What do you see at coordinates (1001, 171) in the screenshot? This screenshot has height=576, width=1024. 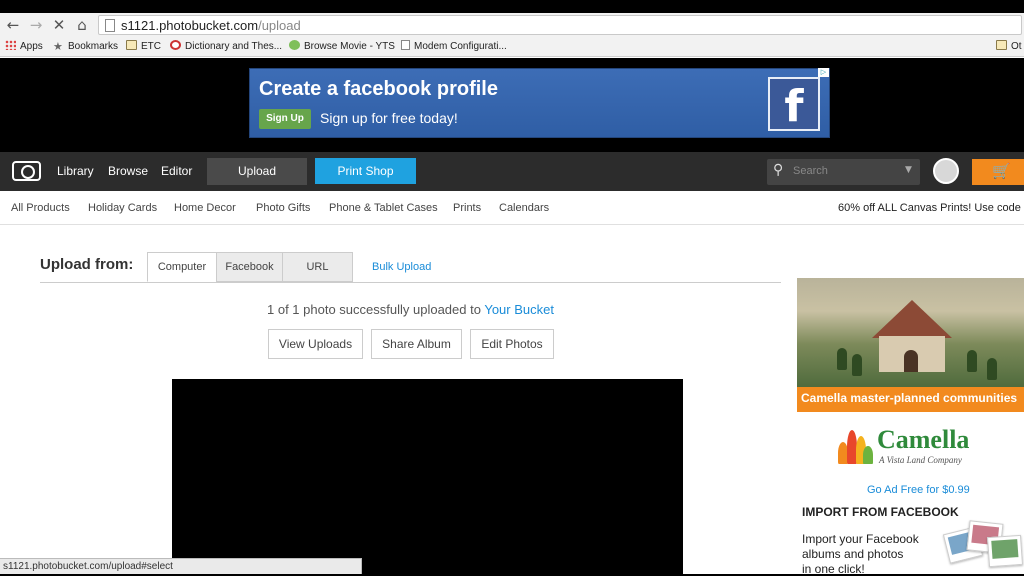 I see `cart-icon: 🛒` at bounding box center [1001, 171].